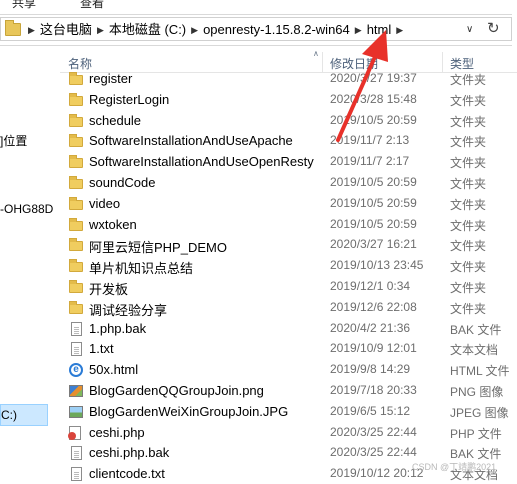  Describe the element at coordinates (105, 203) in the screenshot. I see `file-name: video` at that location.